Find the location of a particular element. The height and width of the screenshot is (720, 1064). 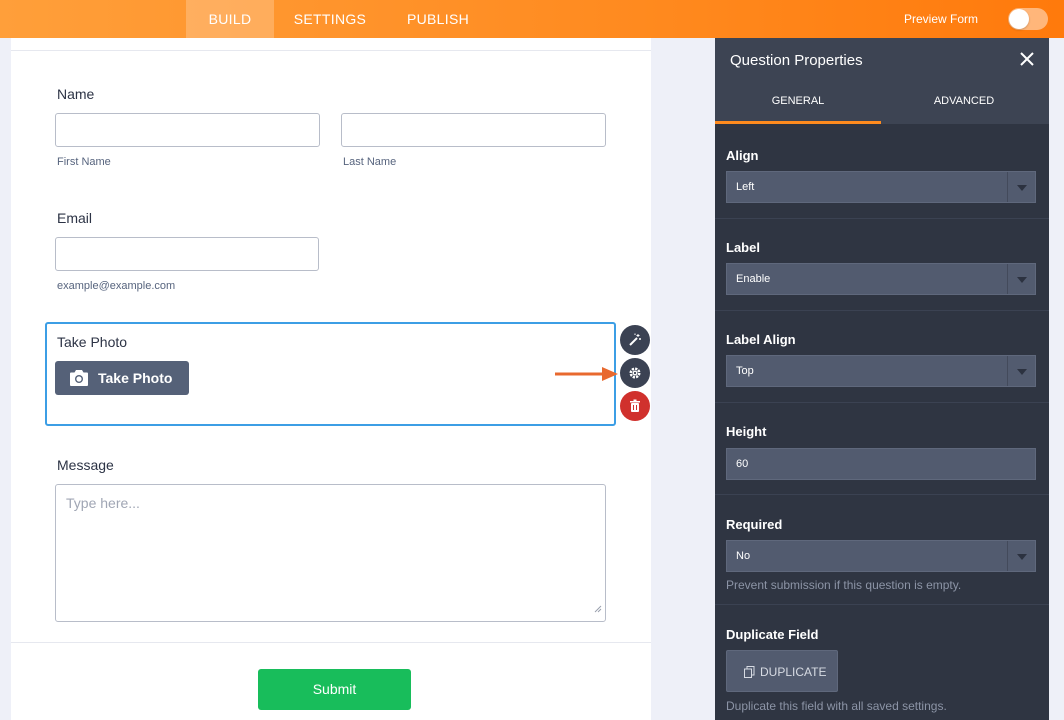

preview-form-toggle is located at coordinates (1028, 19).